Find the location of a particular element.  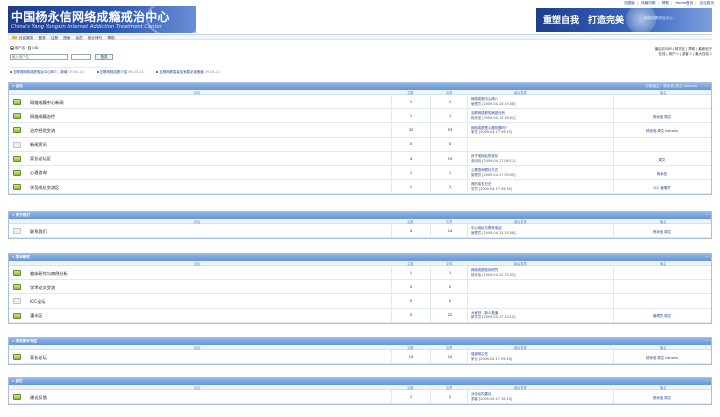

topic-count: 0 is located at coordinates (411, 144).